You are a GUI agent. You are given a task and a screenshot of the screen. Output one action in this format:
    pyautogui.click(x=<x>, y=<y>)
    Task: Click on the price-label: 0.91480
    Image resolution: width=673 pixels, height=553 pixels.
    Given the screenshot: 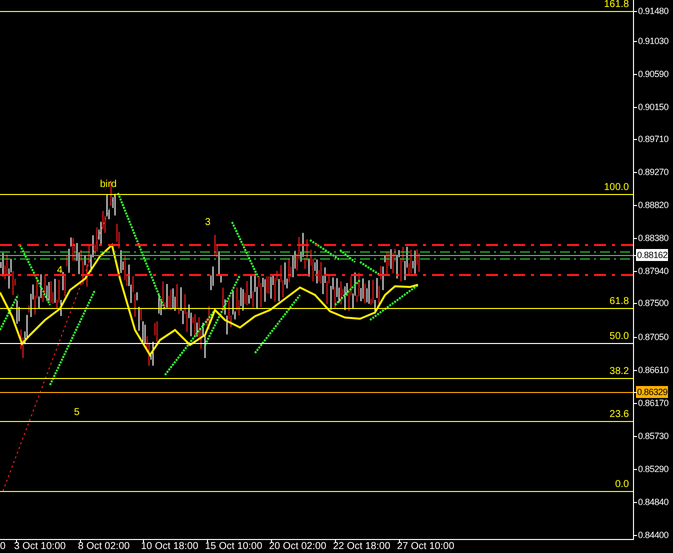 What is the action you would take?
    pyautogui.click(x=653, y=11)
    